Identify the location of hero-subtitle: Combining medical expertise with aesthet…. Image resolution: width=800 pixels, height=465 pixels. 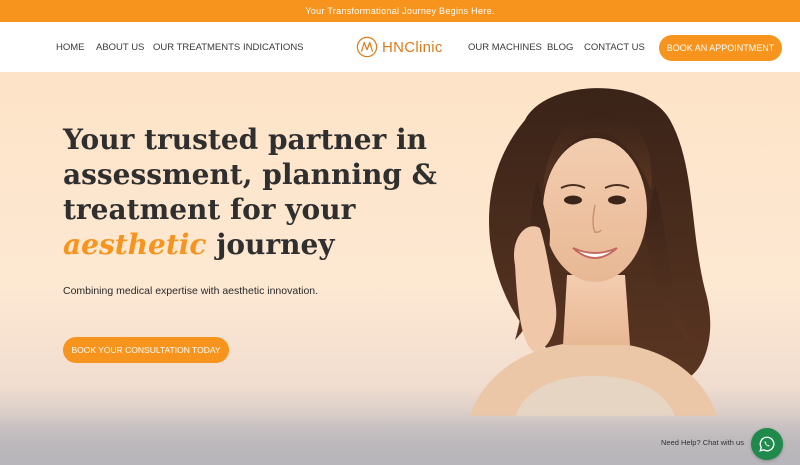
(191, 291).